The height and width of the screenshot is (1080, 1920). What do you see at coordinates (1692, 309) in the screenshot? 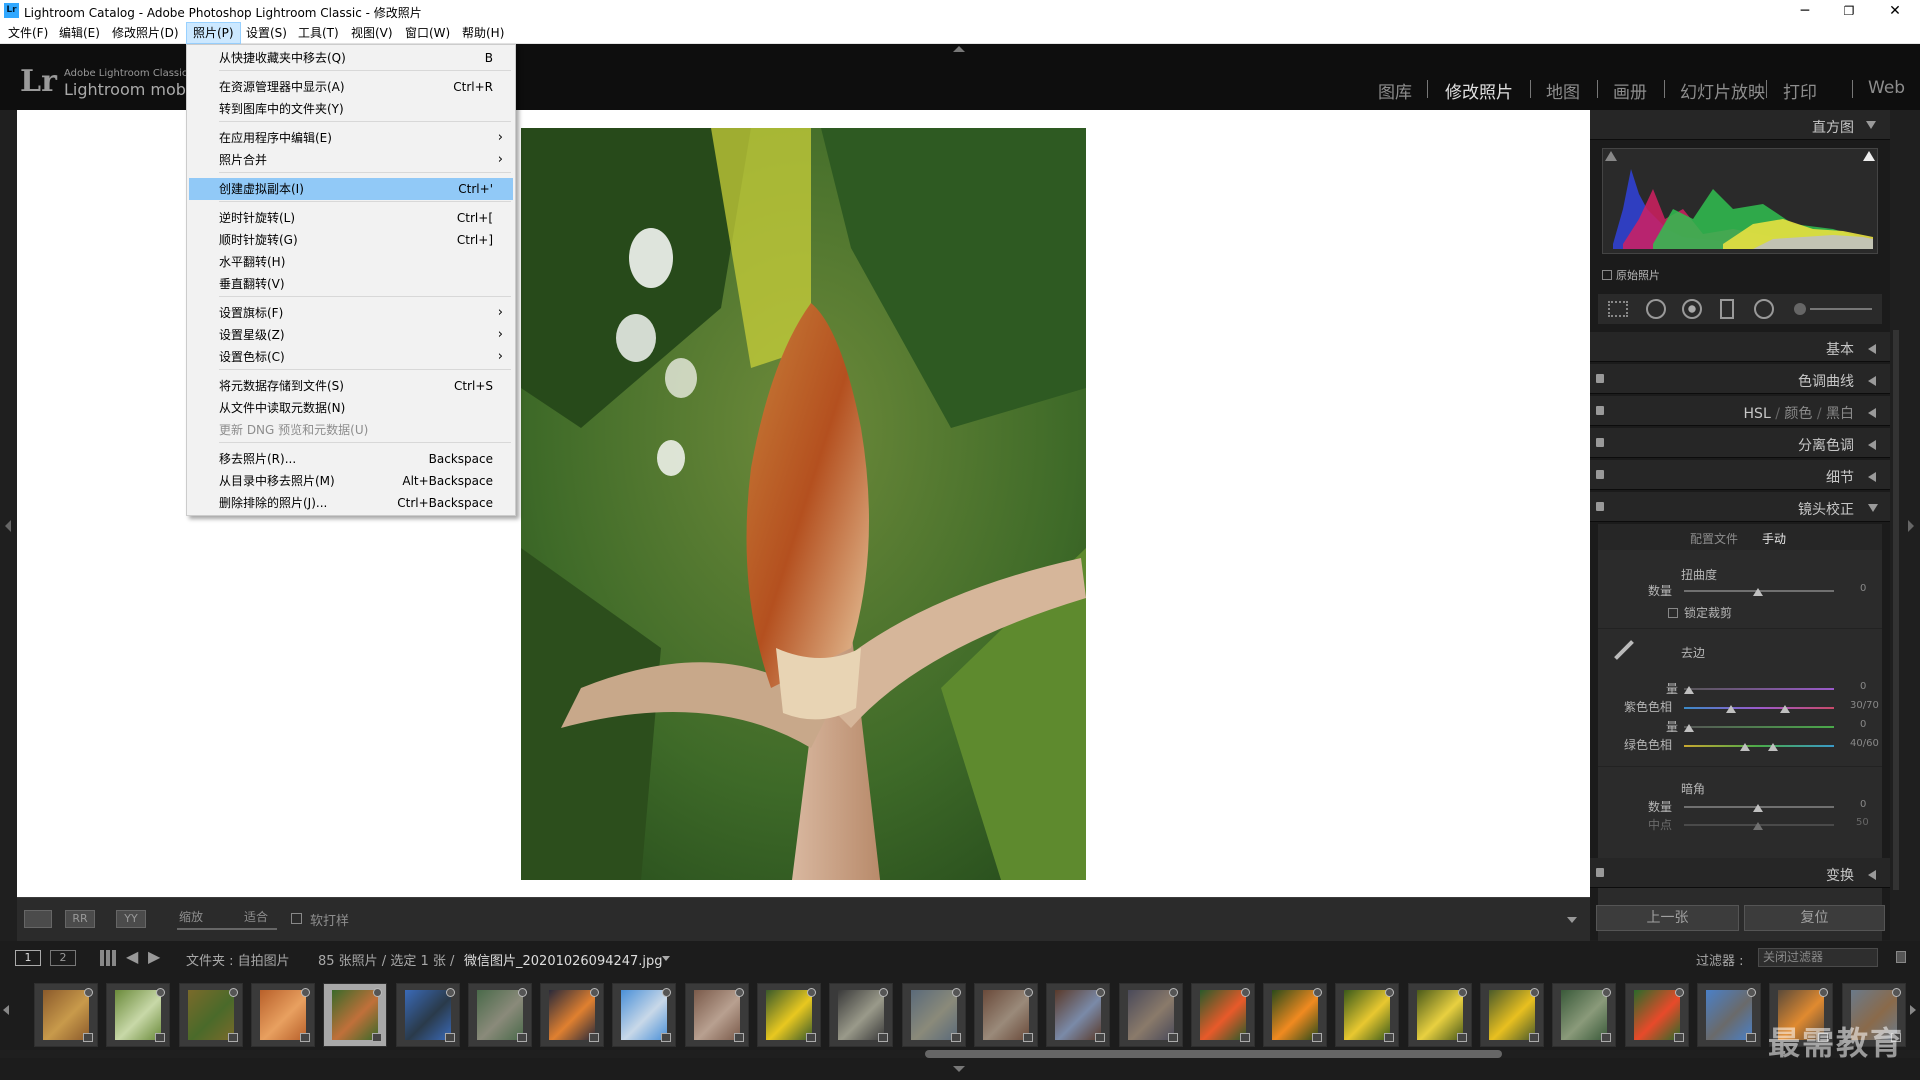
I see `red-eye-icon` at bounding box center [1692, 309].